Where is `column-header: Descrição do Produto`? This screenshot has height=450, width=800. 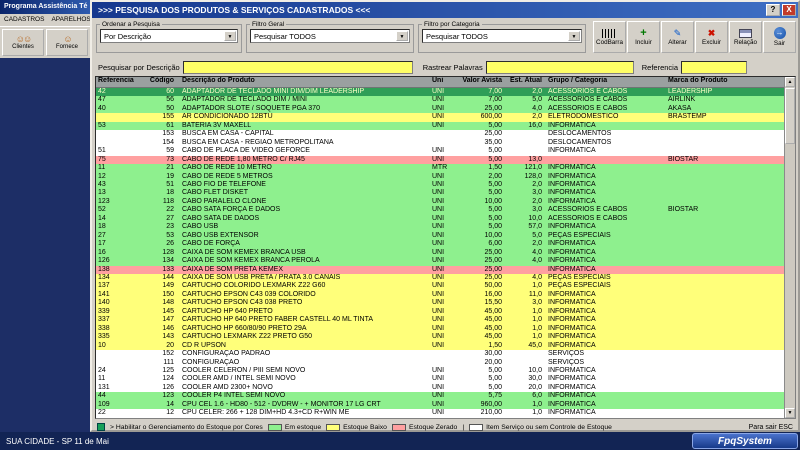 column-header: Descrição do Produto is located at coordinates (305, 82).